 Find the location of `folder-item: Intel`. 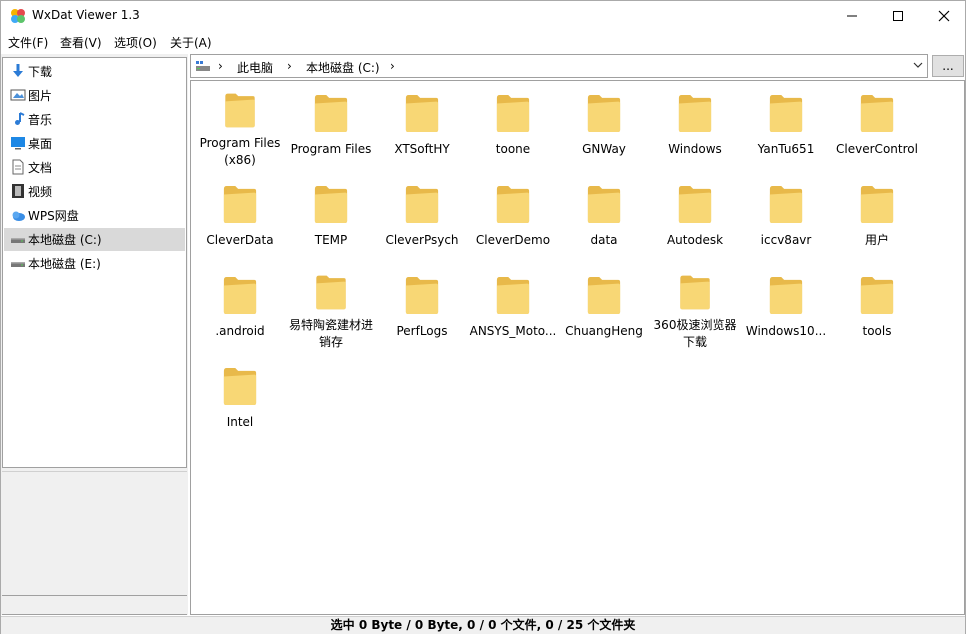

folder-item: Intel is located at coordinates (240, 399).